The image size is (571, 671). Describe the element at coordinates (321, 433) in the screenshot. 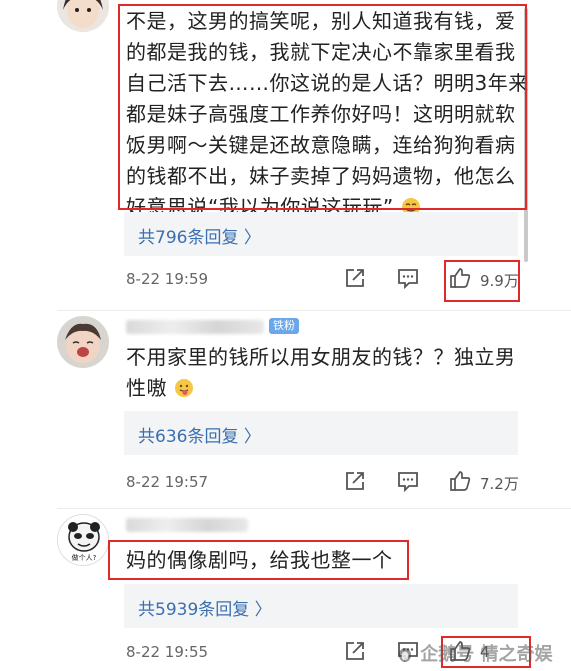

I see `replies-button: 共636条回复 〉` at that location.